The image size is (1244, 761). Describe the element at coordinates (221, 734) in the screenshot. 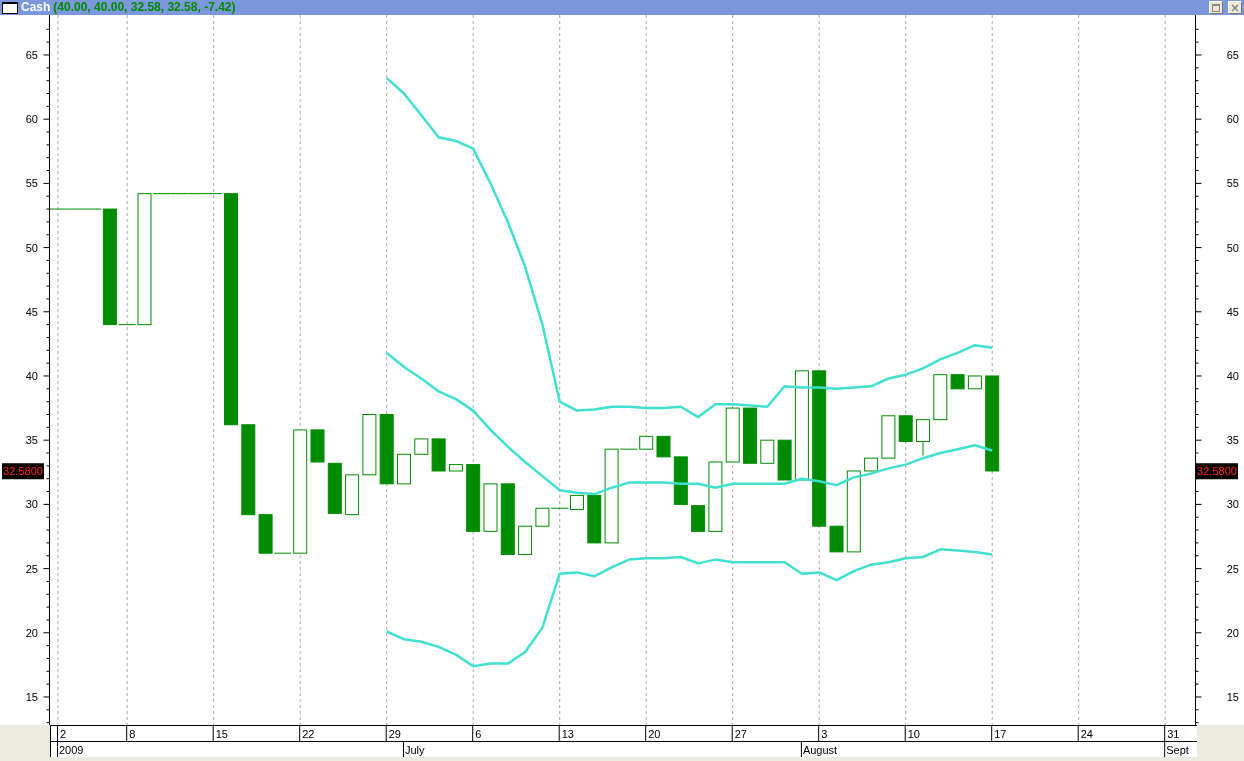

I see `date-label: 15` at that location.